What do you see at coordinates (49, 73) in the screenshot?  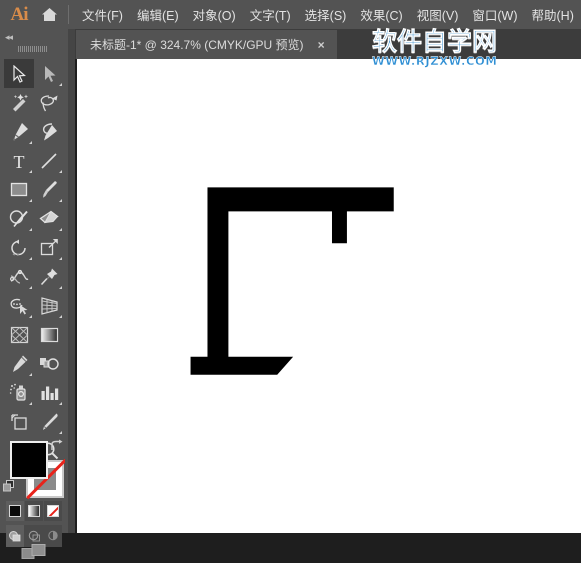 I see `tool-direct-selection` at bounding box center [49, 73].